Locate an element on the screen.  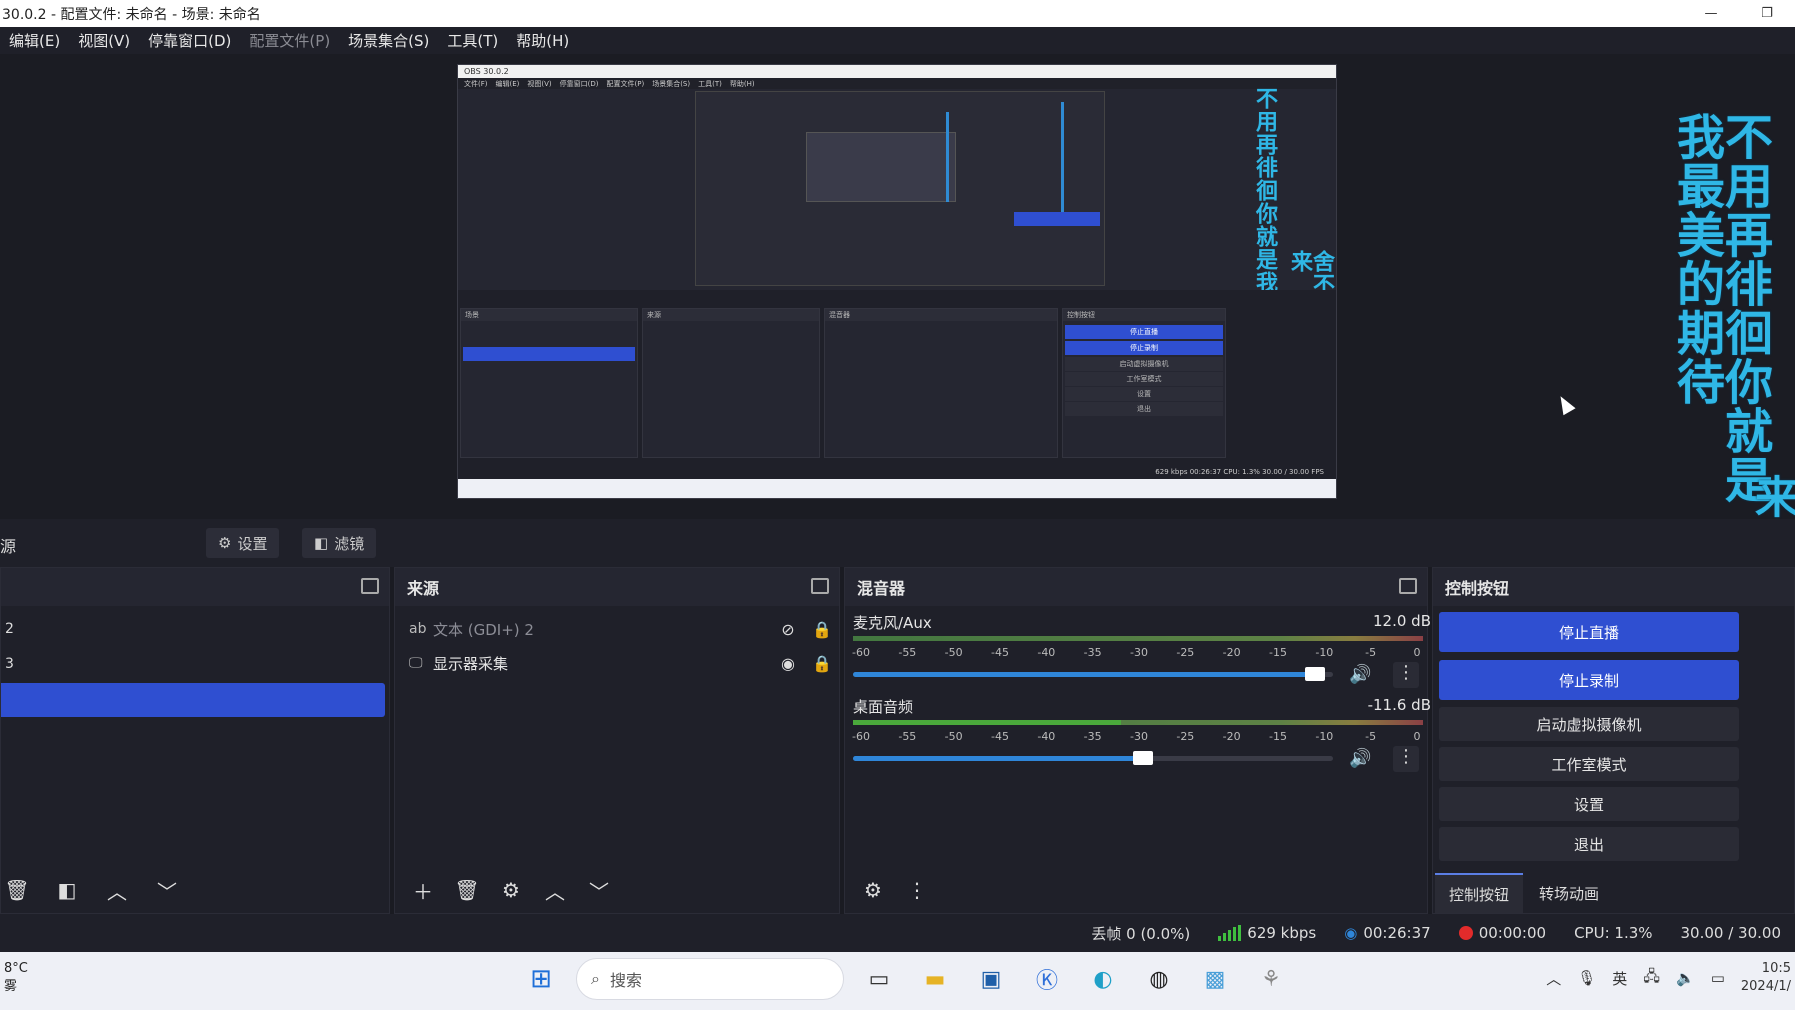
settings-button: 设置 is located at coordinates (1589, 804).